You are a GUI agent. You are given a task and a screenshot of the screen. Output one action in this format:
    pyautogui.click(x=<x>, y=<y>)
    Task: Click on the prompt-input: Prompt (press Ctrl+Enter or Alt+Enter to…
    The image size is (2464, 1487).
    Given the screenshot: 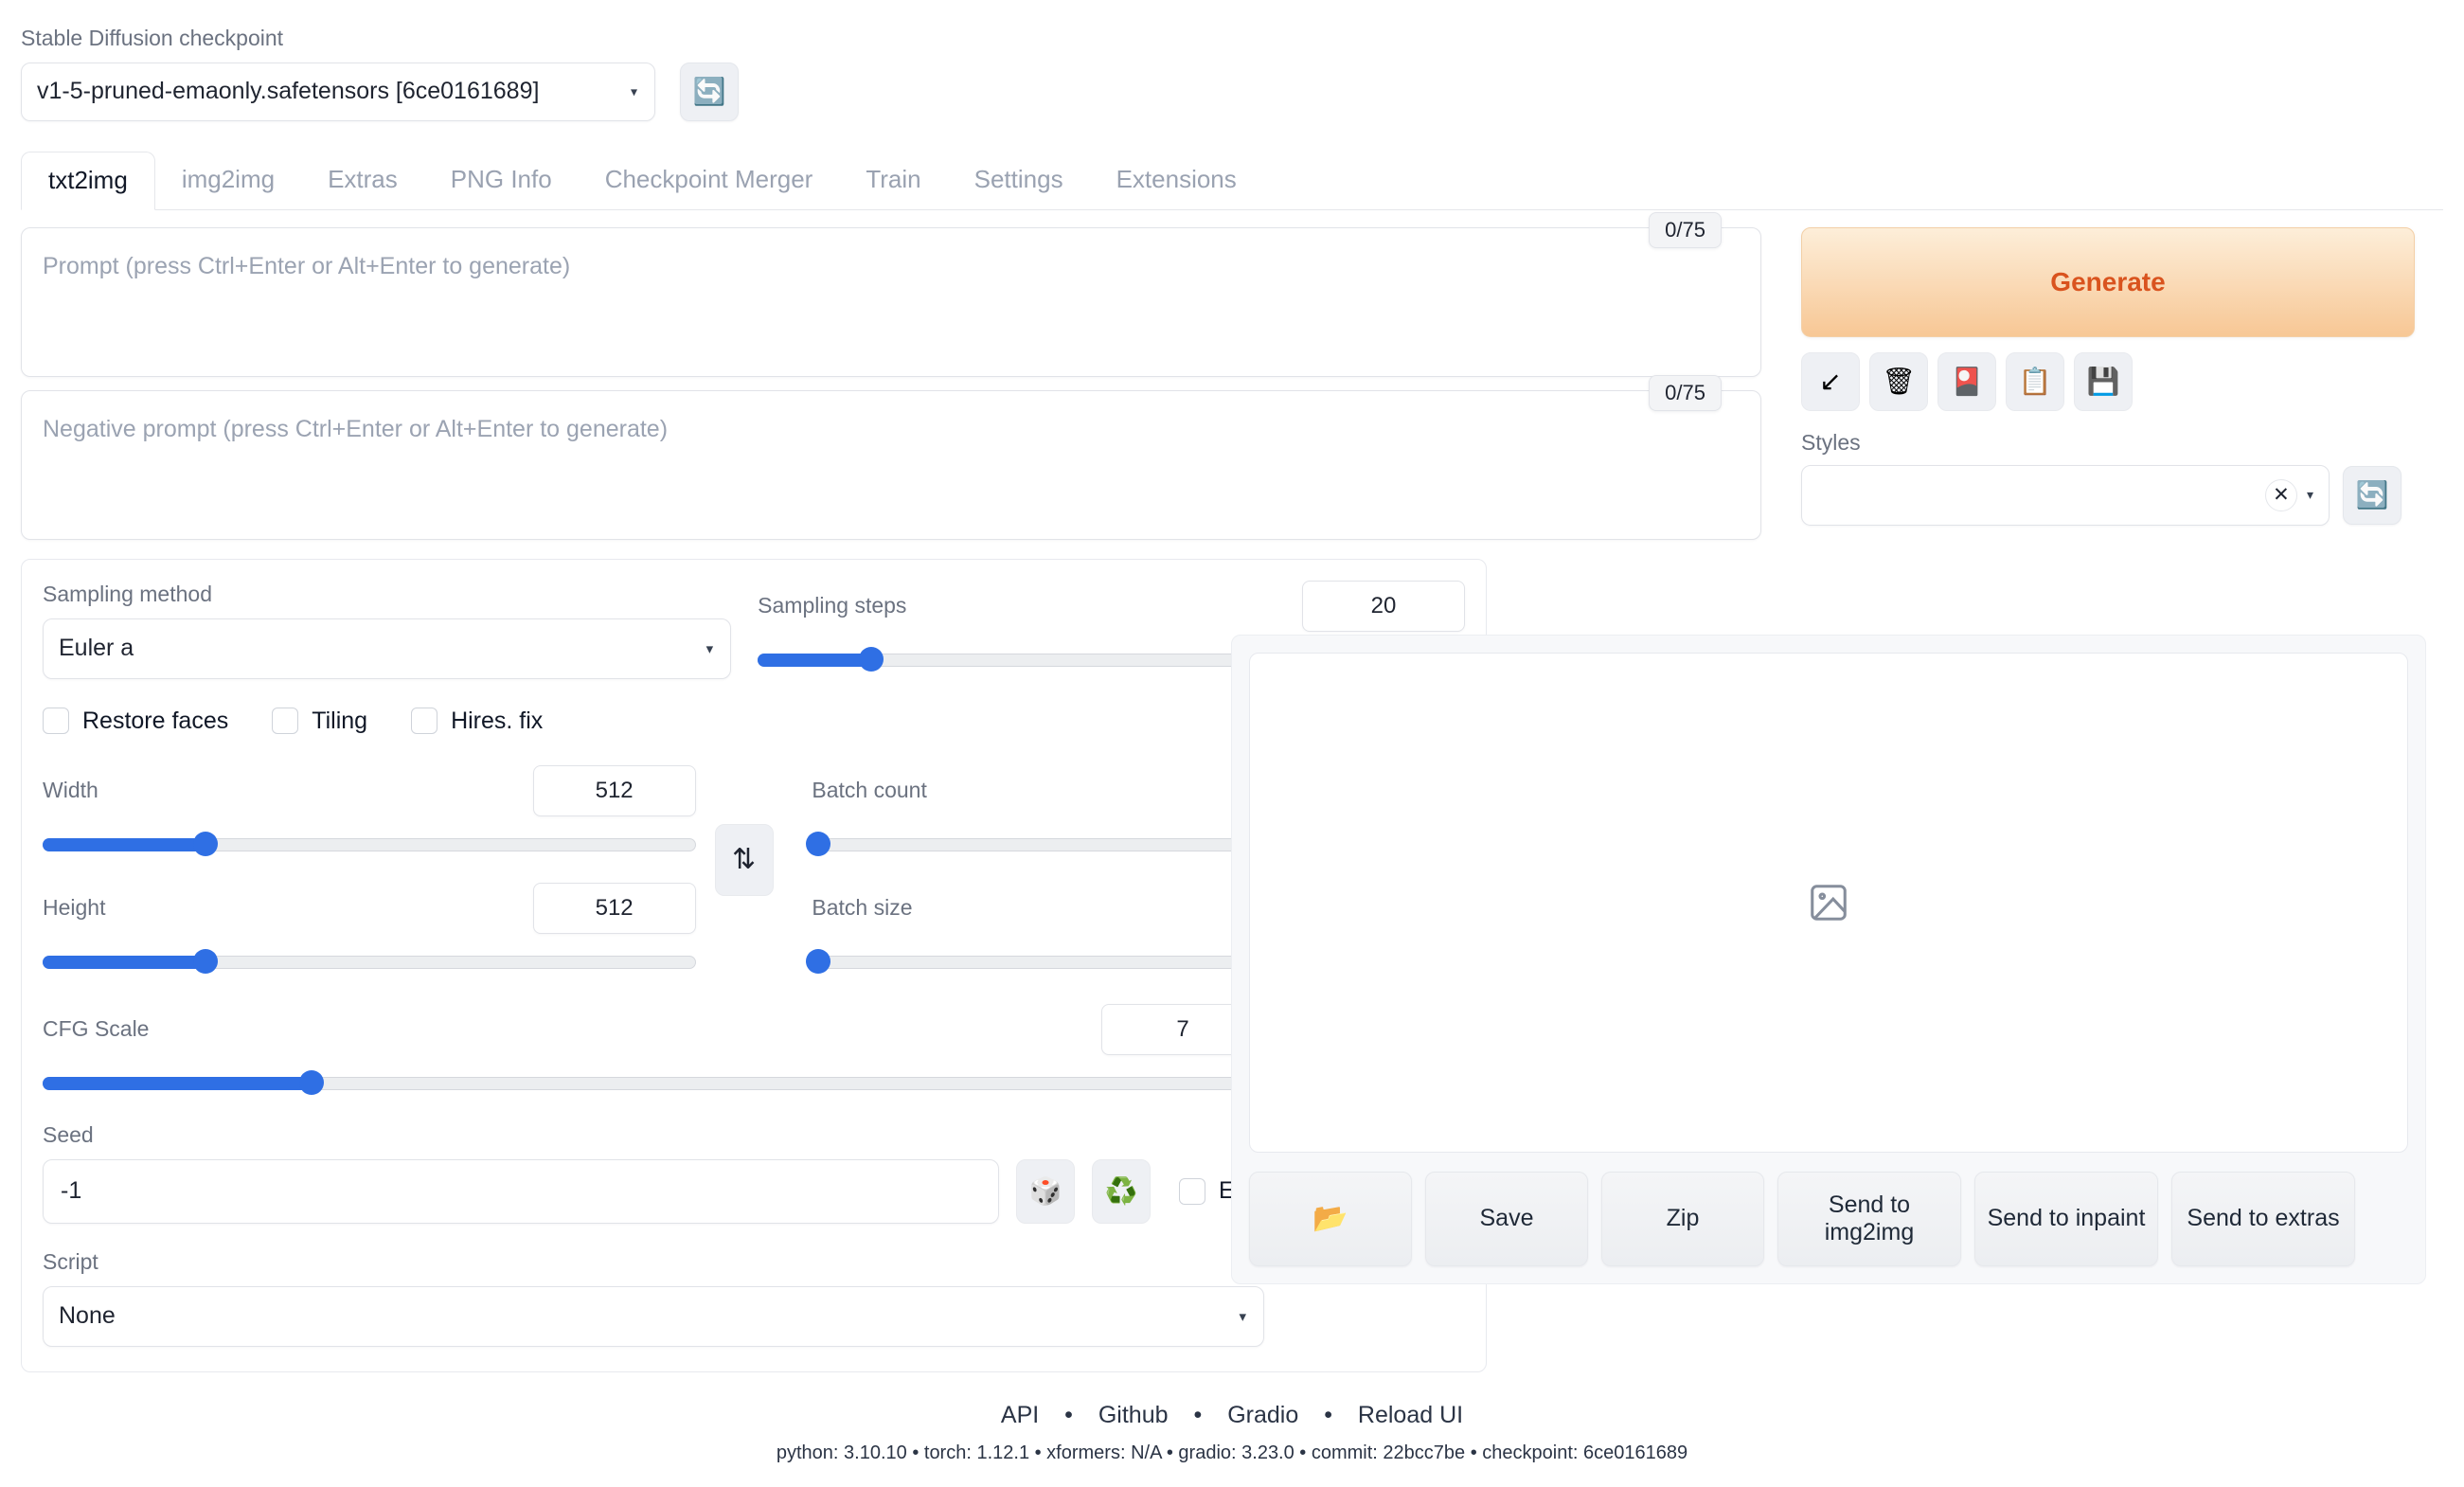 What is the action you would take?
    pyautogui.click(x=891, y=301)
    